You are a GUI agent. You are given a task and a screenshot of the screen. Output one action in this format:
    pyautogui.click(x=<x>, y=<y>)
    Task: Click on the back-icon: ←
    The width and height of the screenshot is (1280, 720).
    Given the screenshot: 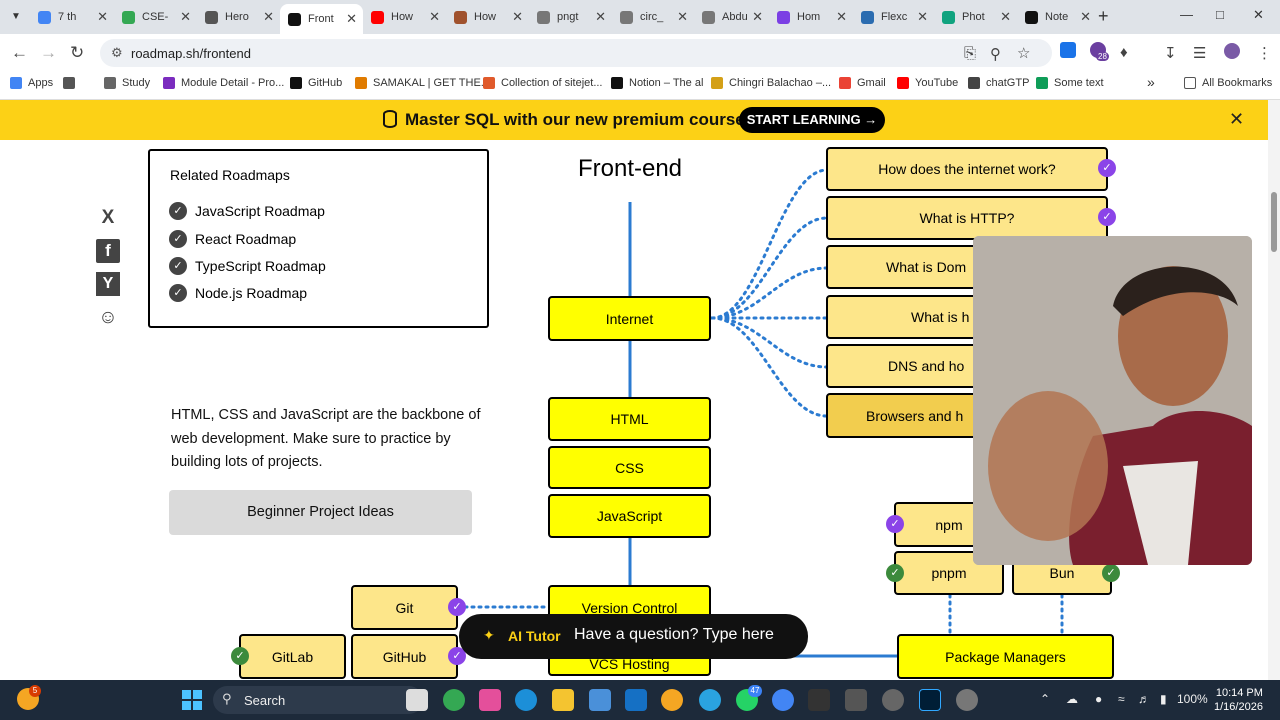 What is the action you would take?
    pyautogui.click(x=19, y=53)
    